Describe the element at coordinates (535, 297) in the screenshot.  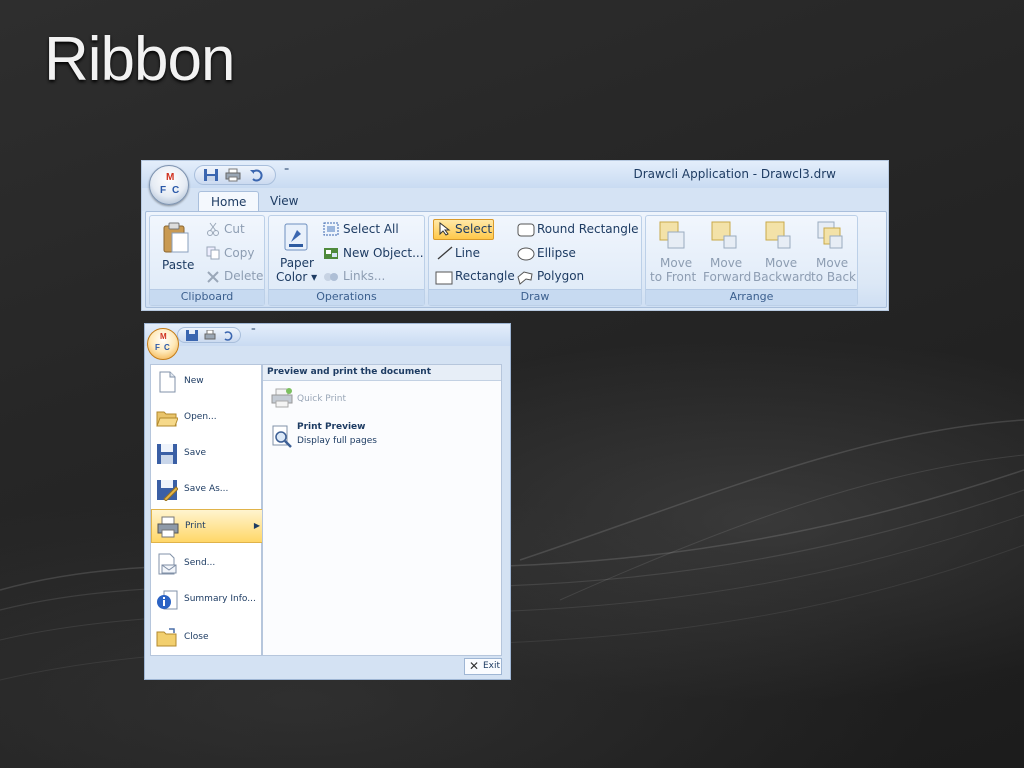
I see `group-label-draw: Draw` at that location.